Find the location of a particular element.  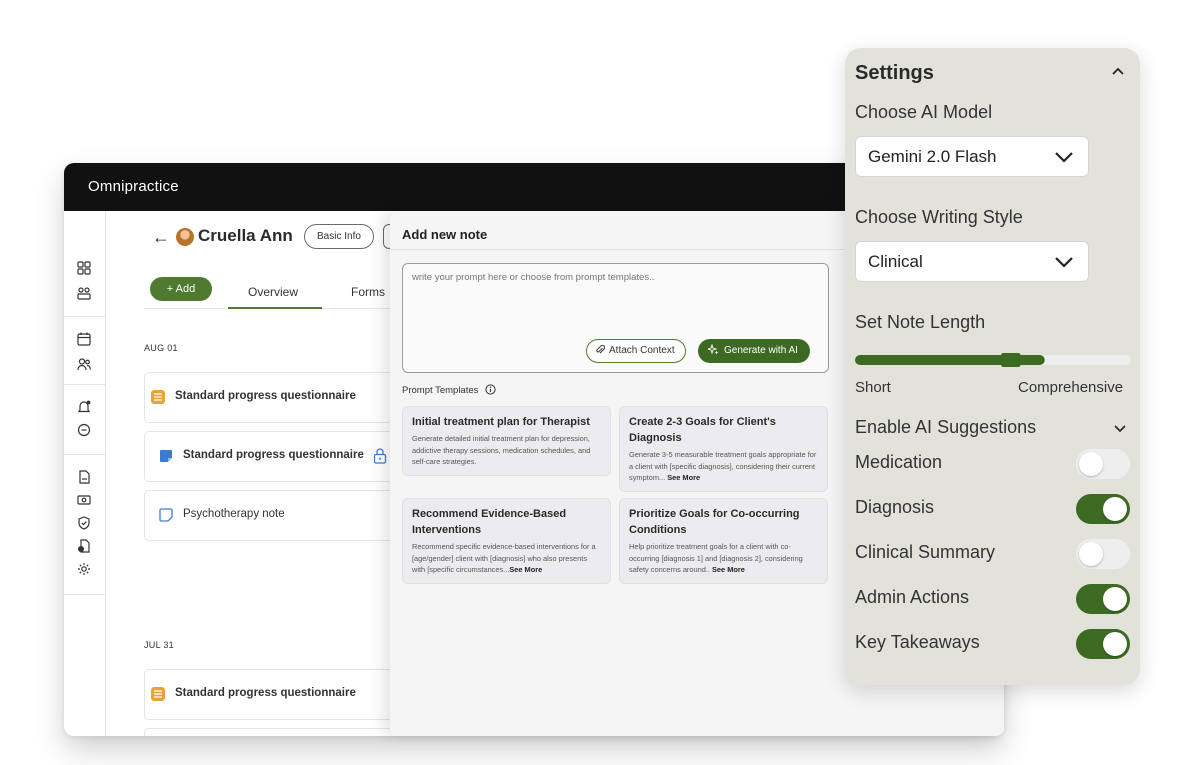

settings-title: Settings is located at coordinates (894, 73).